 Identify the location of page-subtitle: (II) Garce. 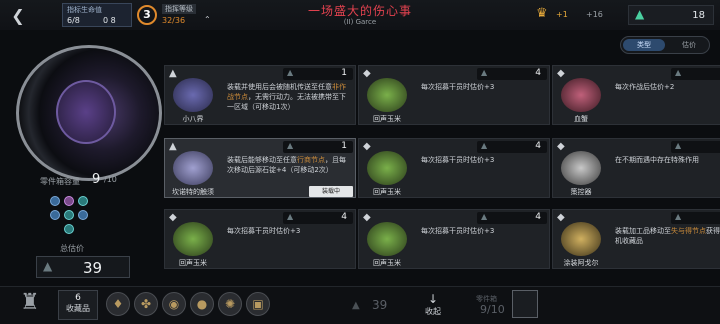
(360, 22).